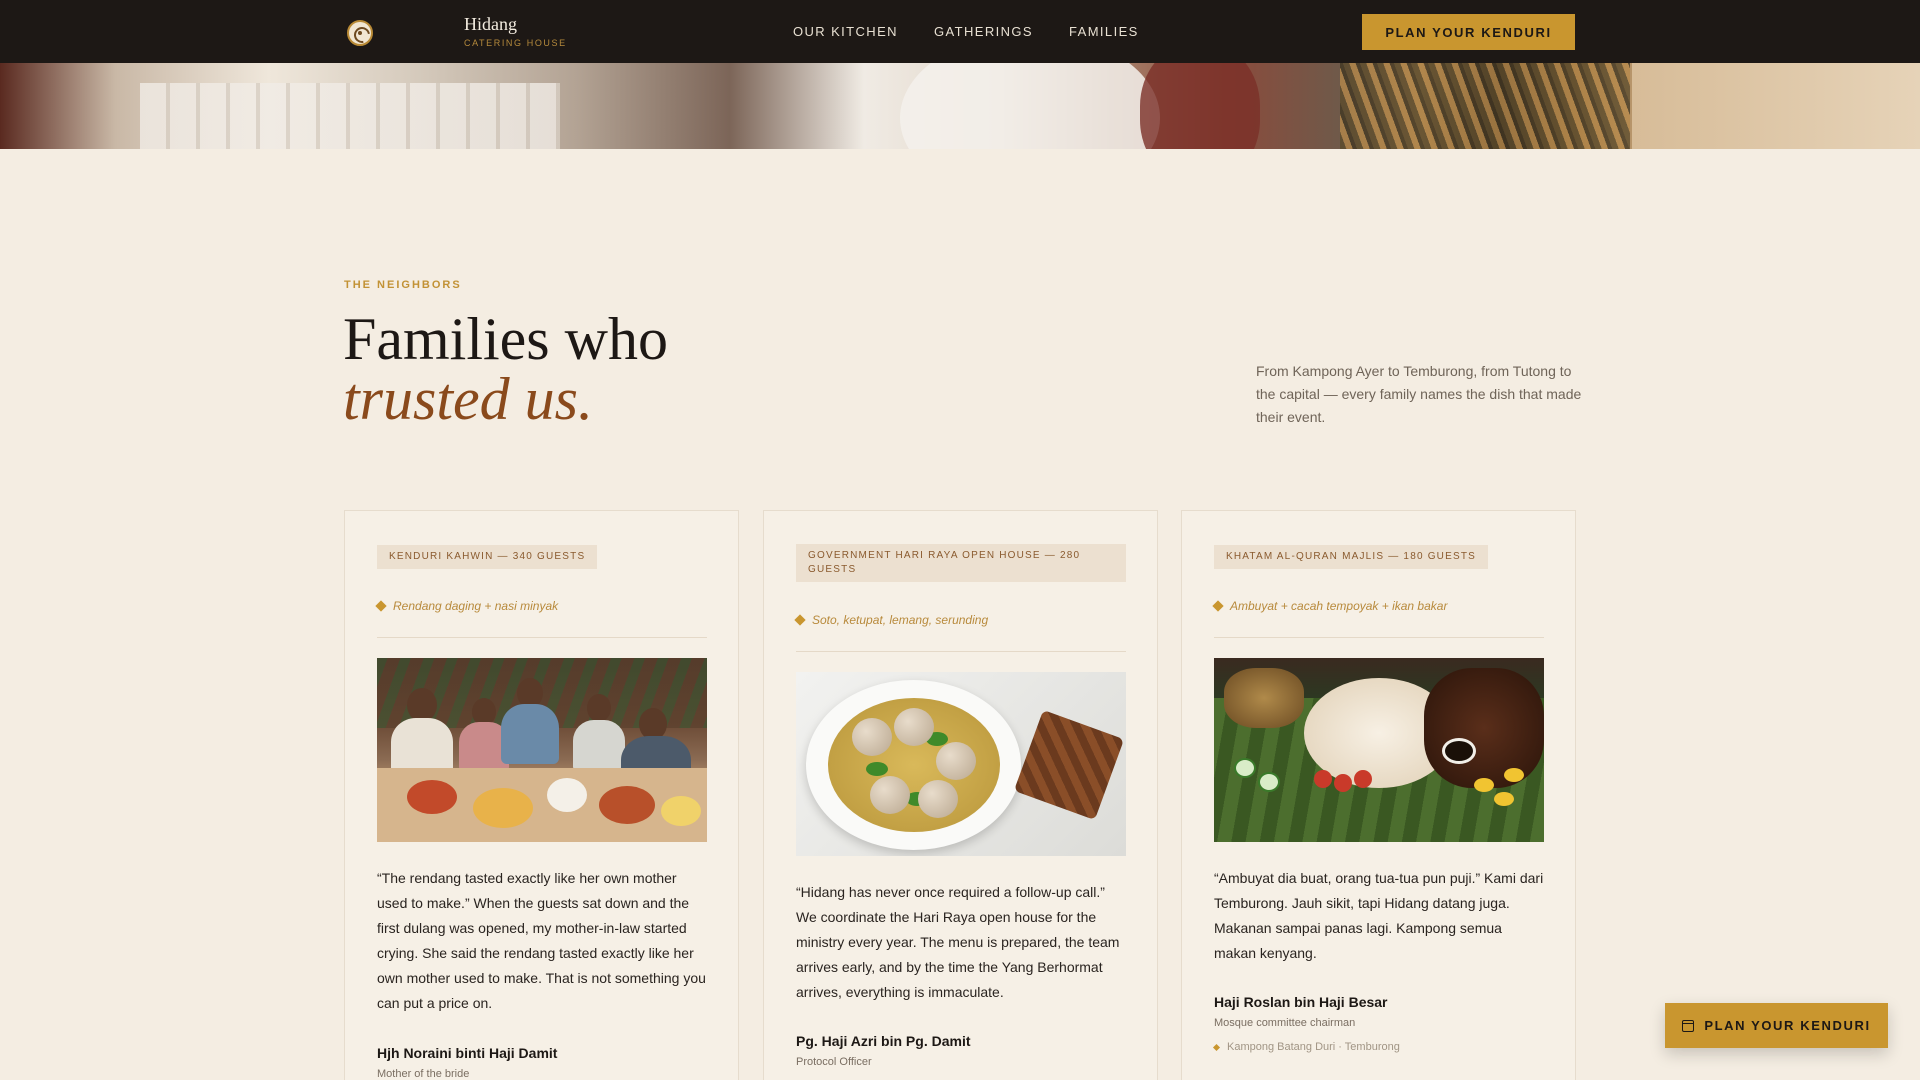 This screenshot has height=1080, width=1920. Describe the element at coordinates (1688, 1025) in the screenshot. I see `calendar-icon` at that location.